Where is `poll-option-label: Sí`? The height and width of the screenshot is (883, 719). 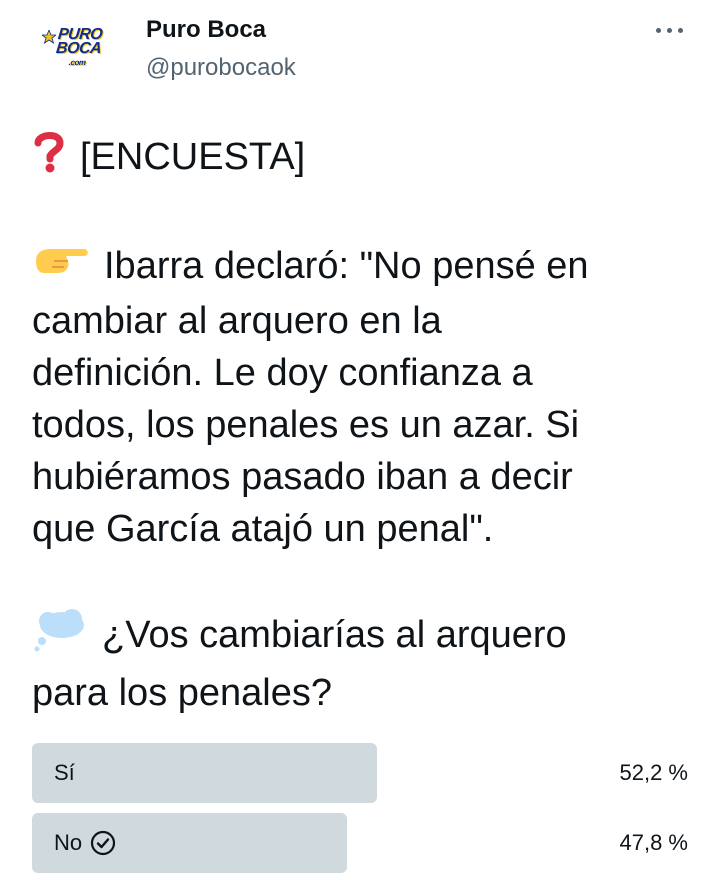
poll-option-label: Sí is located at coordinates (64, 773).